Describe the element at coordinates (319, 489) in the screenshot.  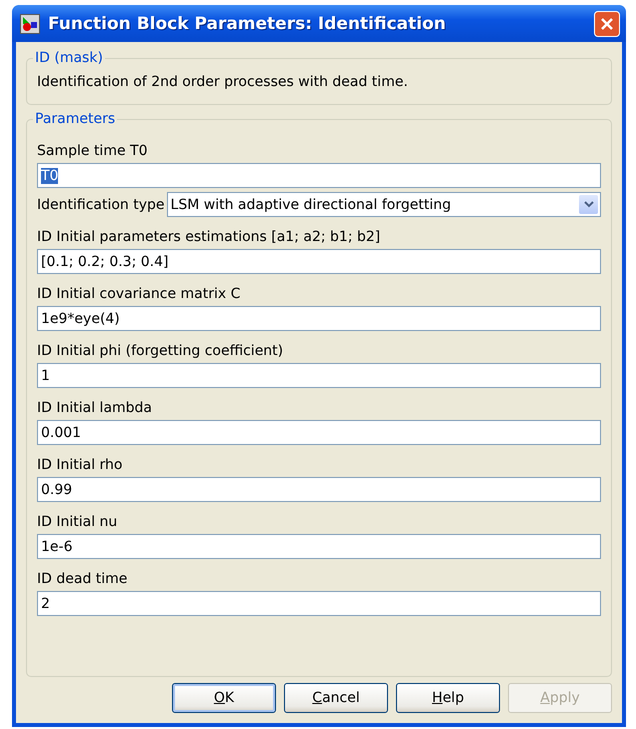
I see `input-field: 0.99` at that location.